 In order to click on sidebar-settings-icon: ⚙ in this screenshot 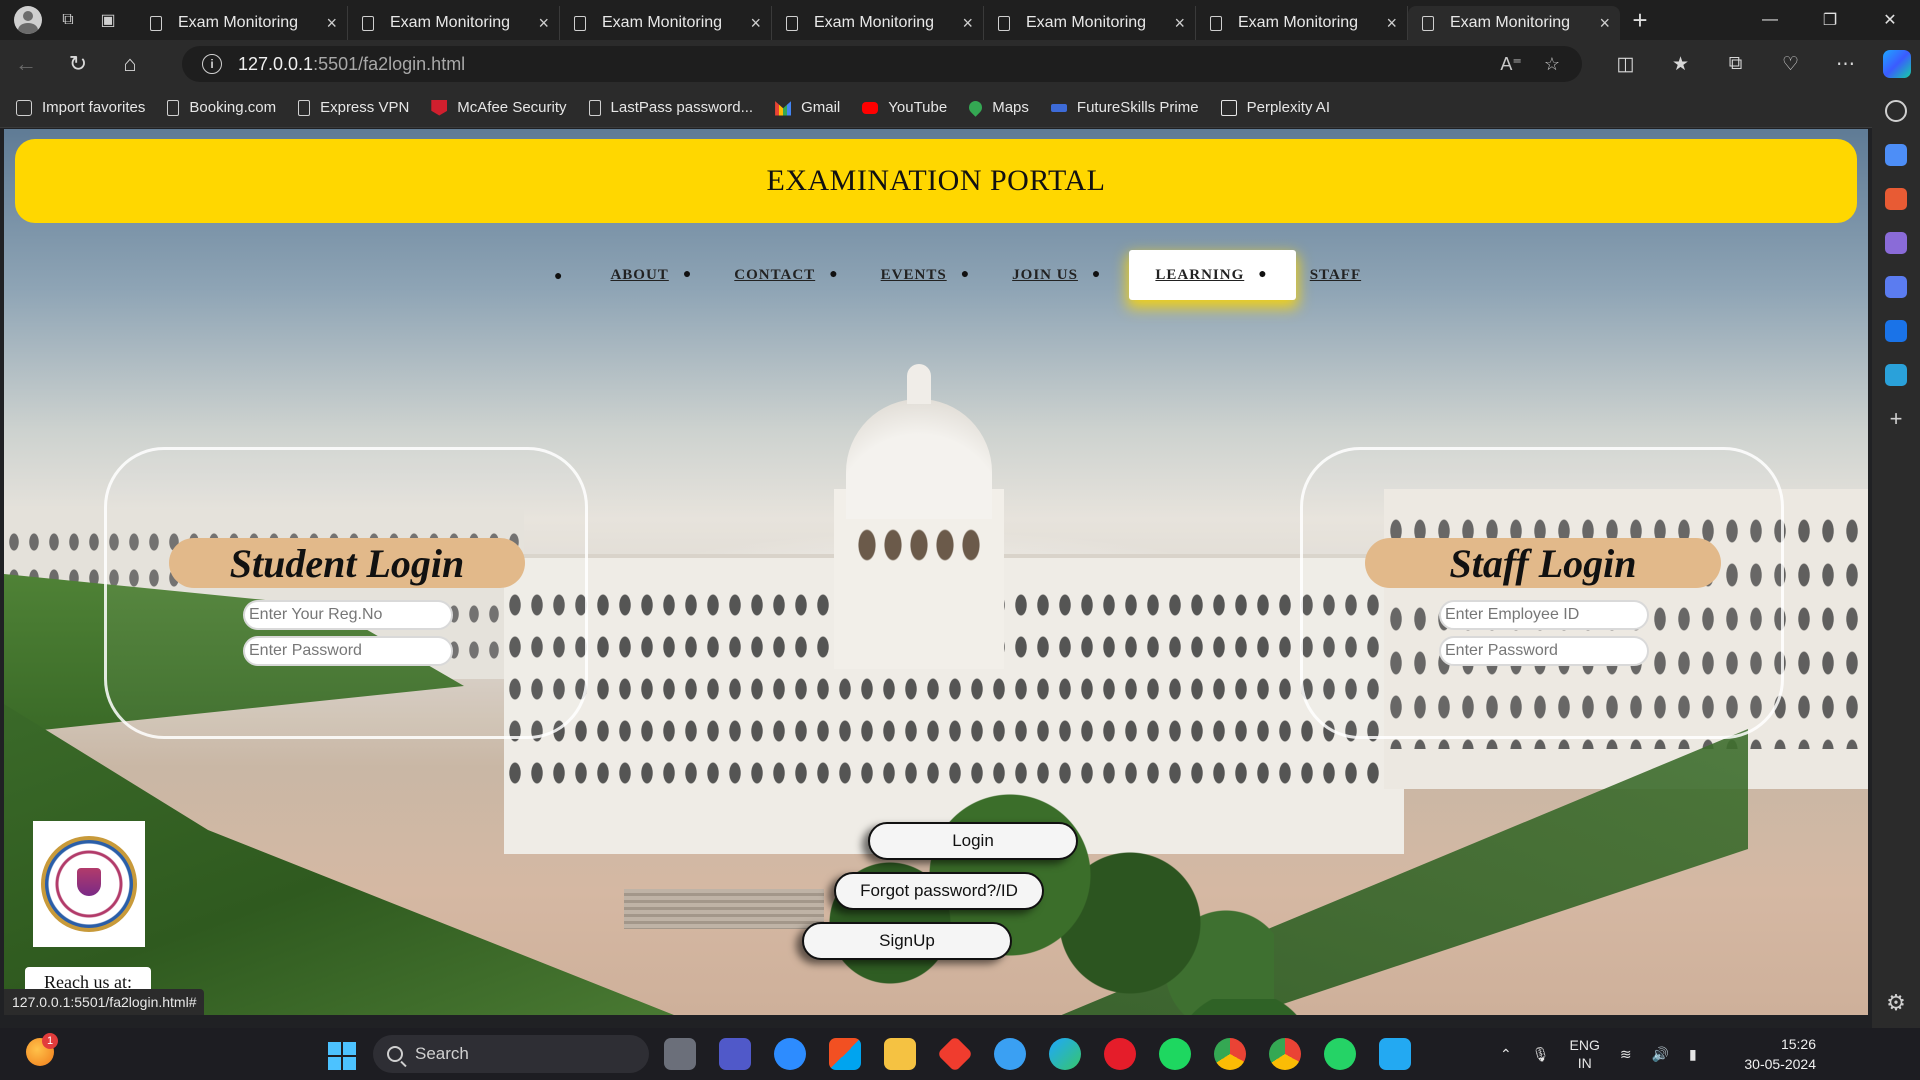, I will do `click(1896, 1003)`.